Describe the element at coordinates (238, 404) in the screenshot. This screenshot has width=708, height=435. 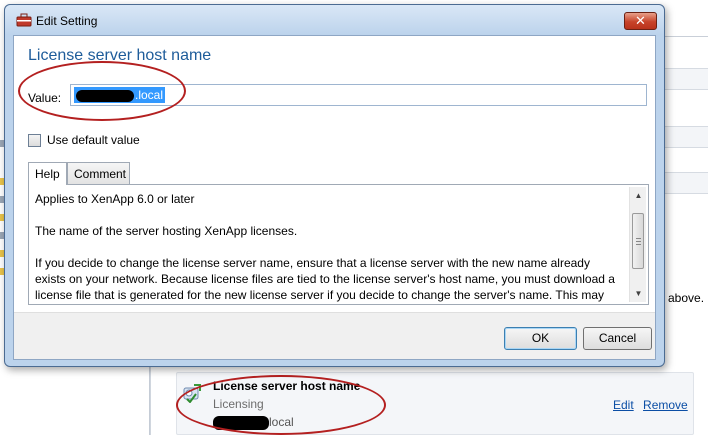
I see `setting-category: Licensing` at that location.